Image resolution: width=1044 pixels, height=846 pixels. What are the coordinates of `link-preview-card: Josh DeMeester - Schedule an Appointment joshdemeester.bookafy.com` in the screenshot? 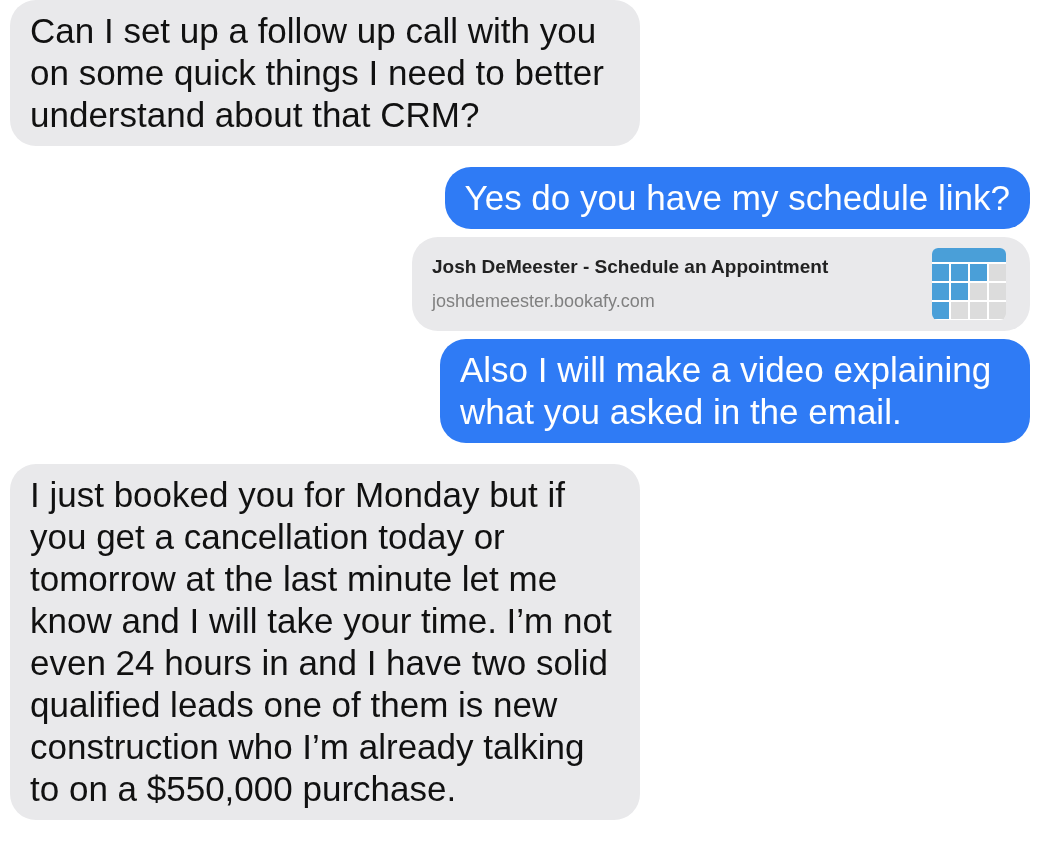 It's located at (721, 284).